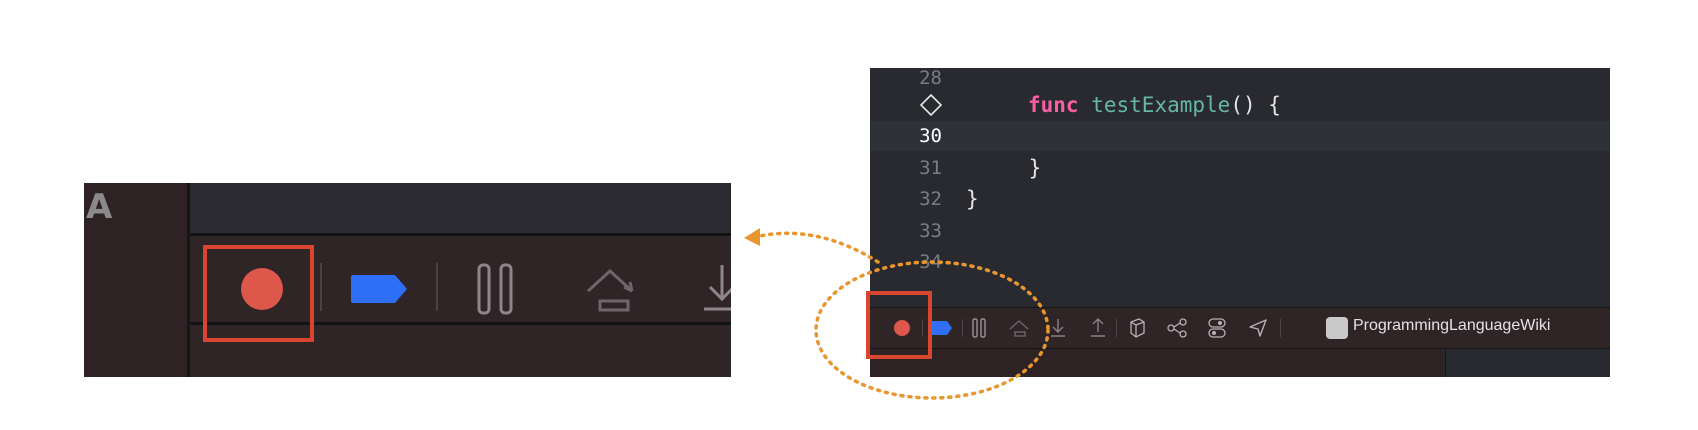 The width and height of the screenshot is (1698, 430). What do you see at coordinates (1258, 328) in the screenshot?
I see `simulate-location-icon` at bounding box center [1258, 328].